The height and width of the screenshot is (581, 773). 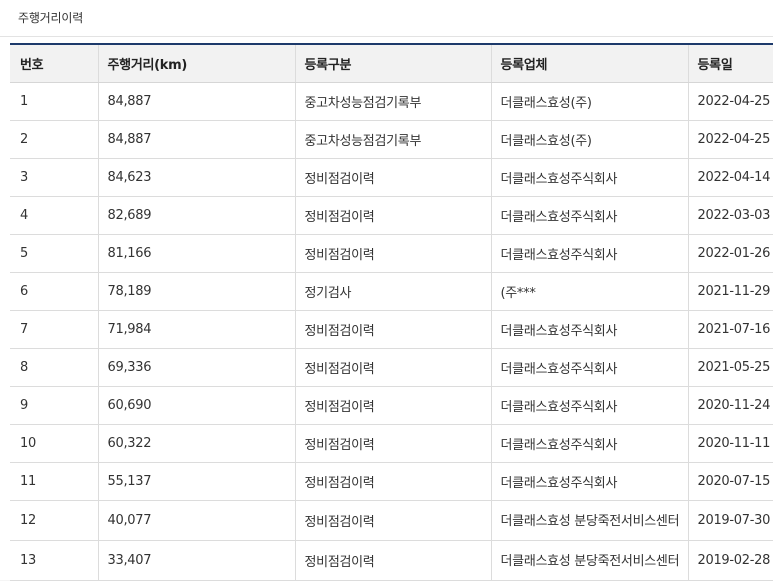 What do you see at coordinates (197, 64) in the screenshot?
I see `column-header-mileage: 주행거리(km)` at bounding box center [197, 64].